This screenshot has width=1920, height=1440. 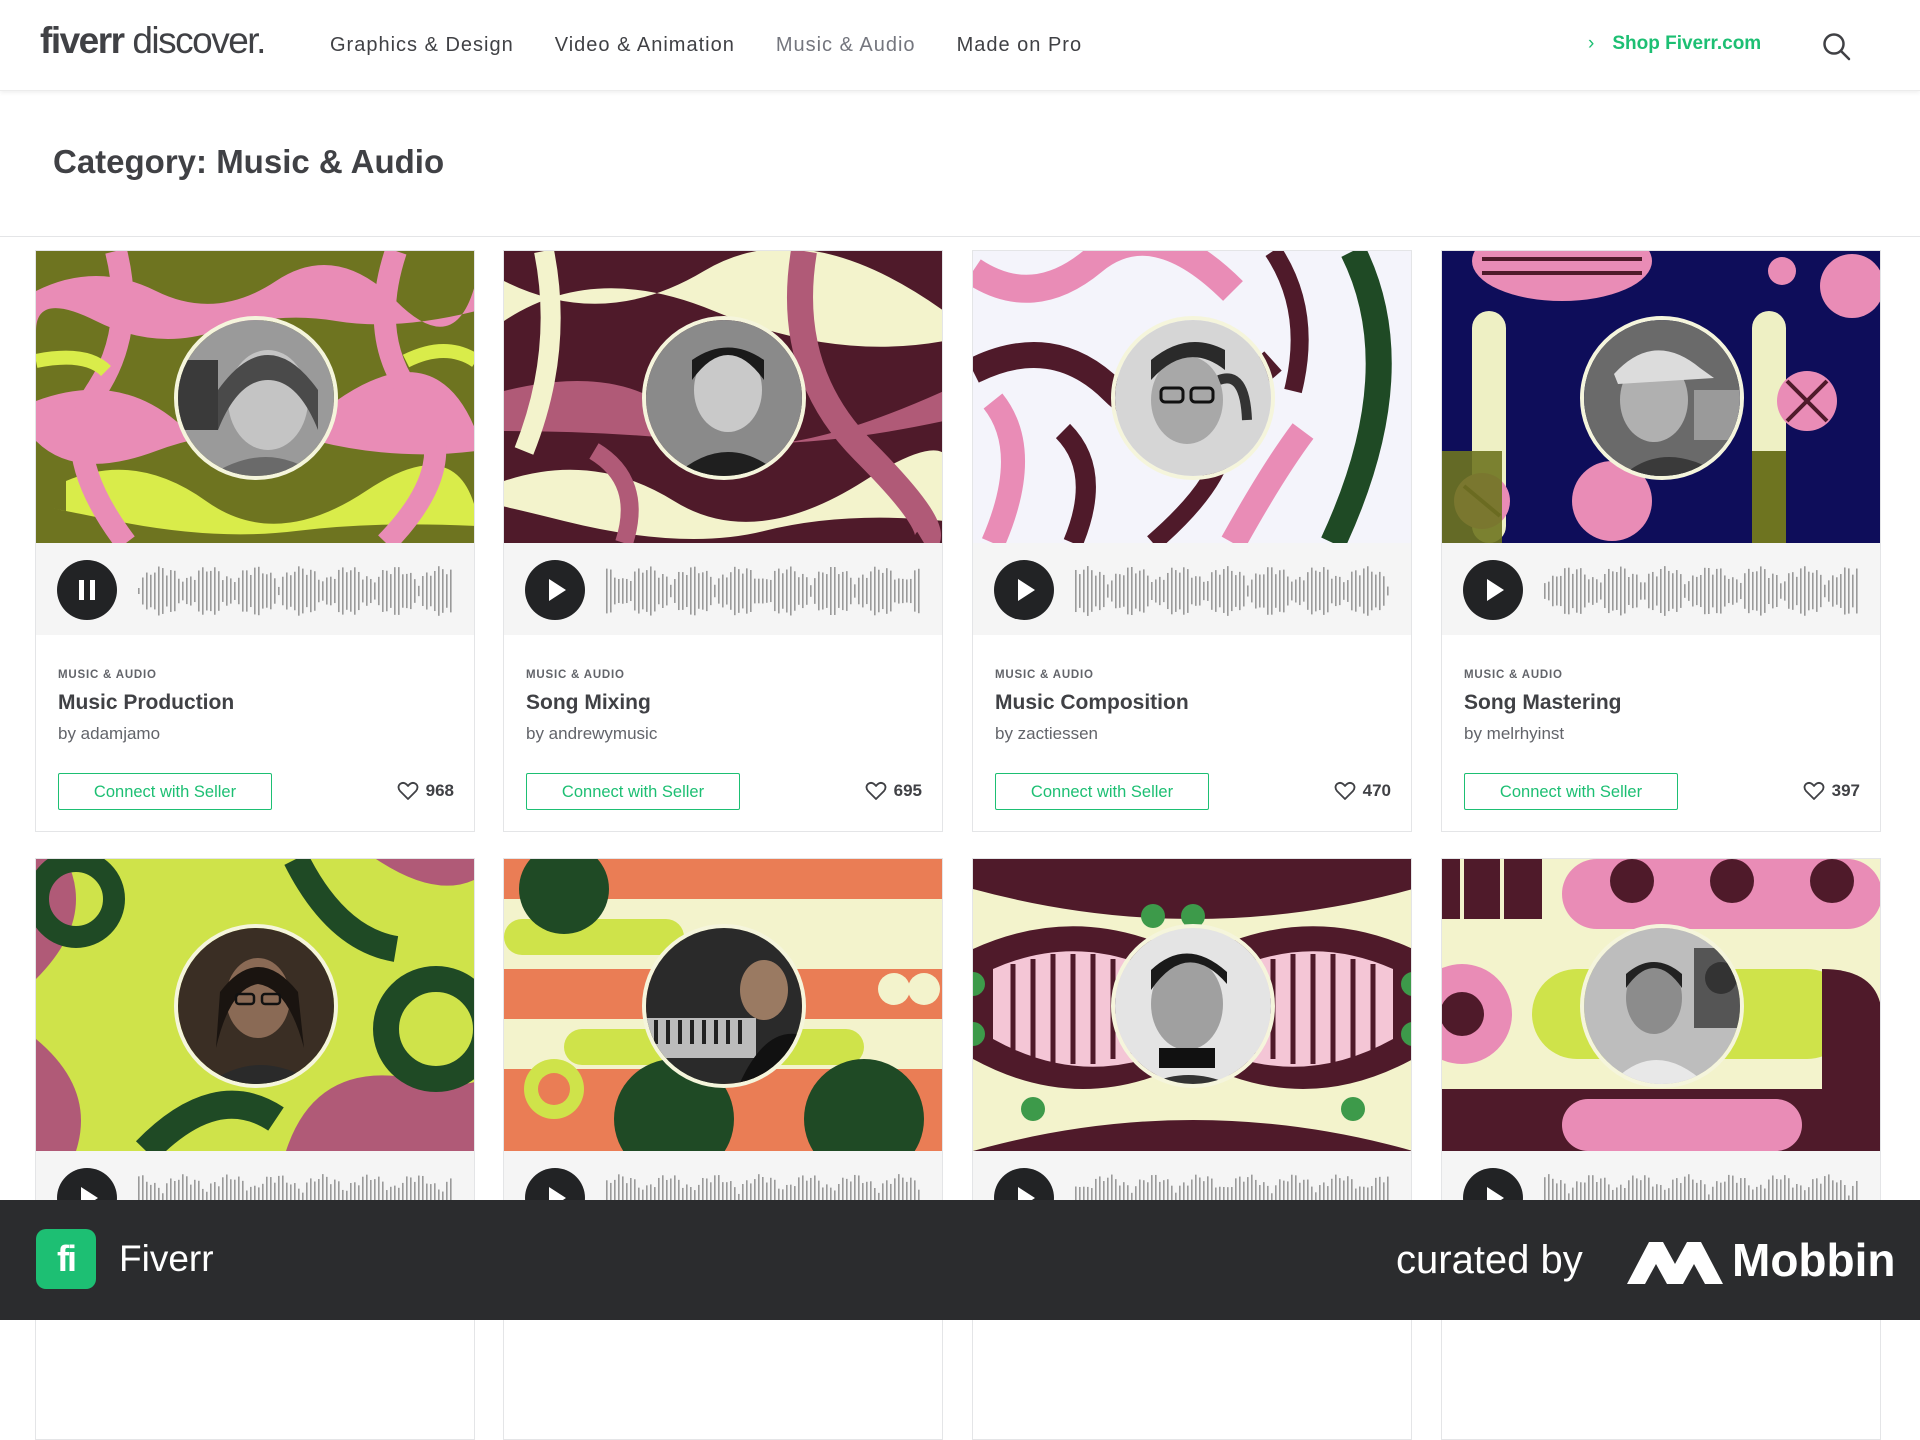 What do you see at coordinates (588, 703) in the screenshot?
I see `gig-title: Song Mixing` at bounding box center [588, 703].